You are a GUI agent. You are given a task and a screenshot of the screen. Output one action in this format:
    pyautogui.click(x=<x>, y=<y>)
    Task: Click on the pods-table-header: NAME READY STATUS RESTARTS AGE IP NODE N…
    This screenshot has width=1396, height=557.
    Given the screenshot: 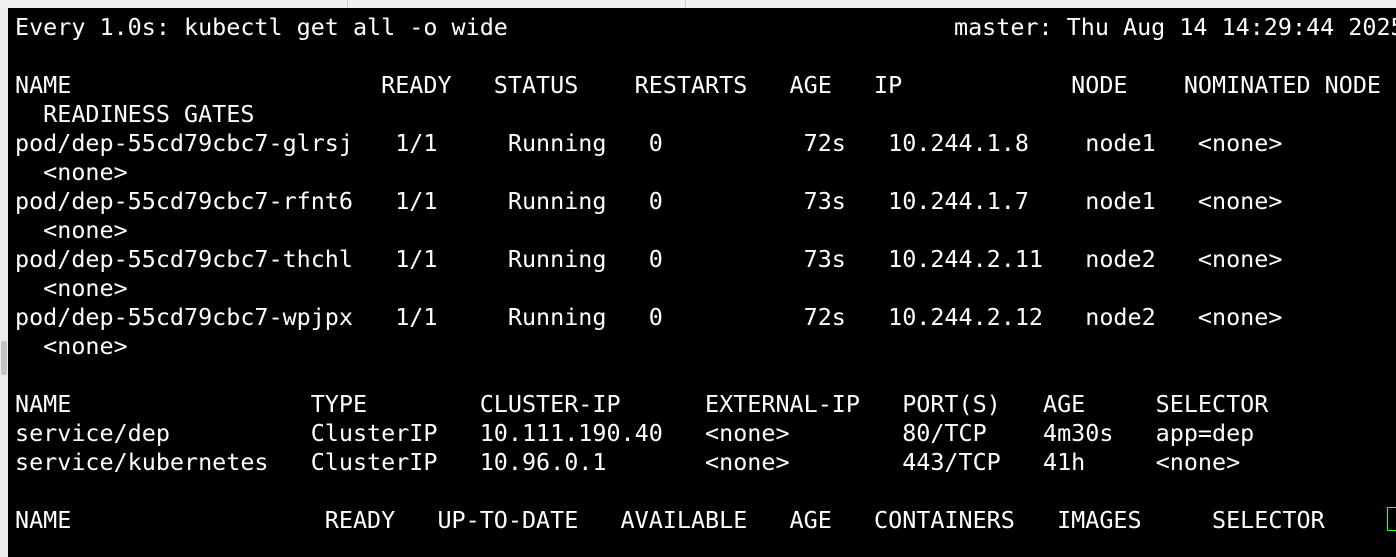 What is the action you would take?
    pyautogui.click(x=698, y=85)
    